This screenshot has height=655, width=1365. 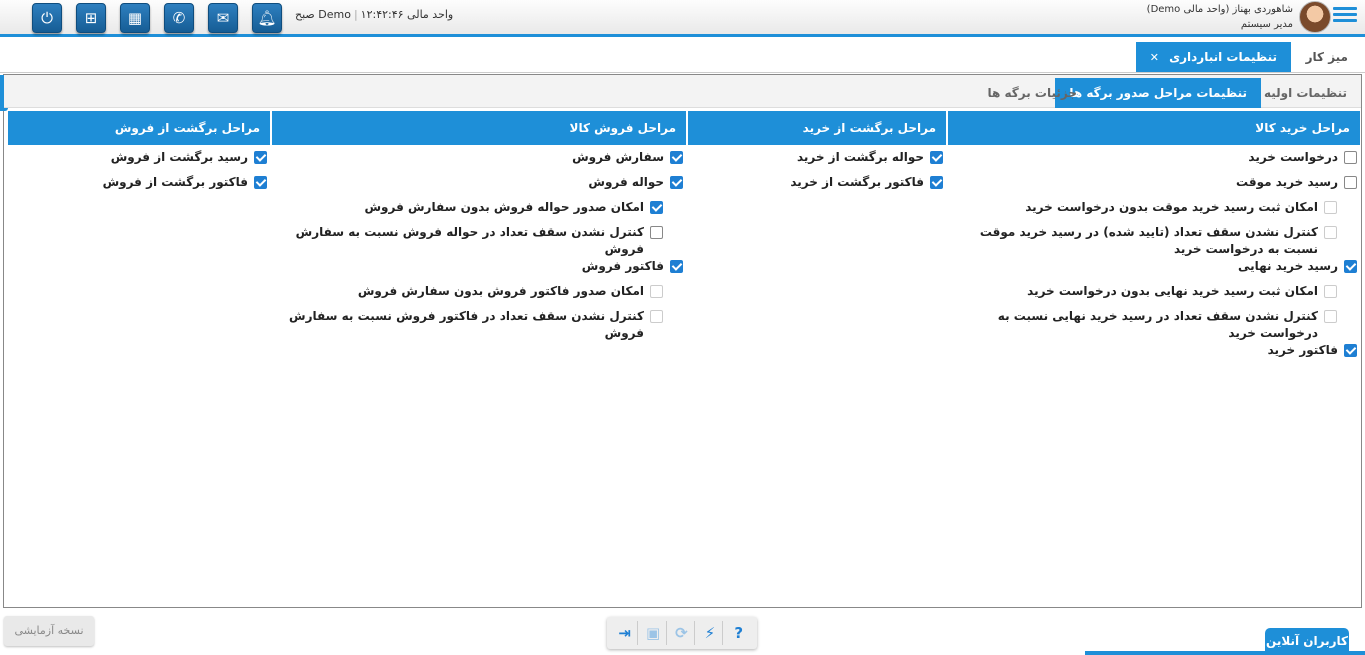 I want to click on checkbox-row: رسید خرید موقت, so click(x=1154, y=186).